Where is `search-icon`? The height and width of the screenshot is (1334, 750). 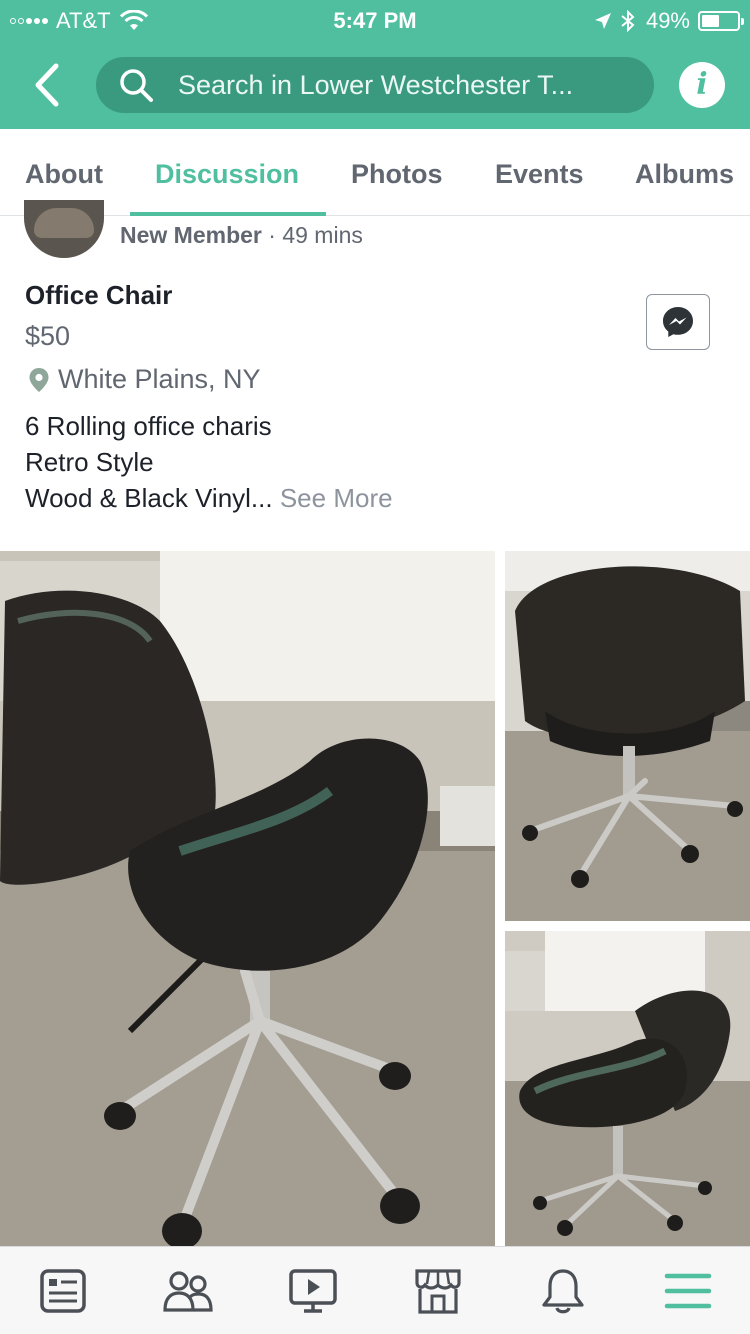 search-icon is located at coordinates (136, 85).